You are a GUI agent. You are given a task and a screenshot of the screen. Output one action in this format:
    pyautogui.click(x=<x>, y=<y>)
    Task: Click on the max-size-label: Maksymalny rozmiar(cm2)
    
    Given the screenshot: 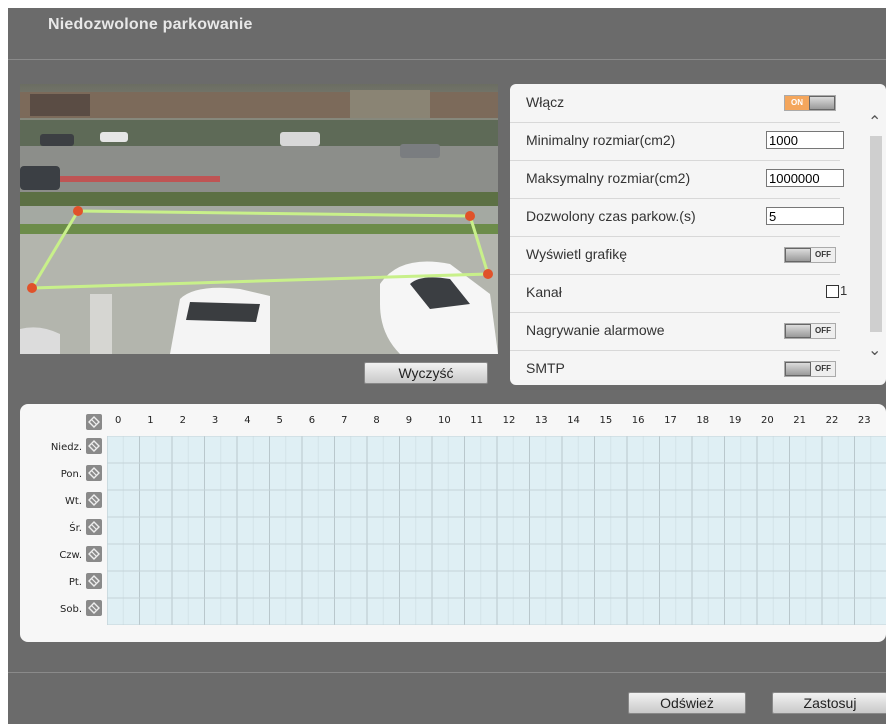 What is the action you would take?
    pyautogui.click(x=608, y=178)
    